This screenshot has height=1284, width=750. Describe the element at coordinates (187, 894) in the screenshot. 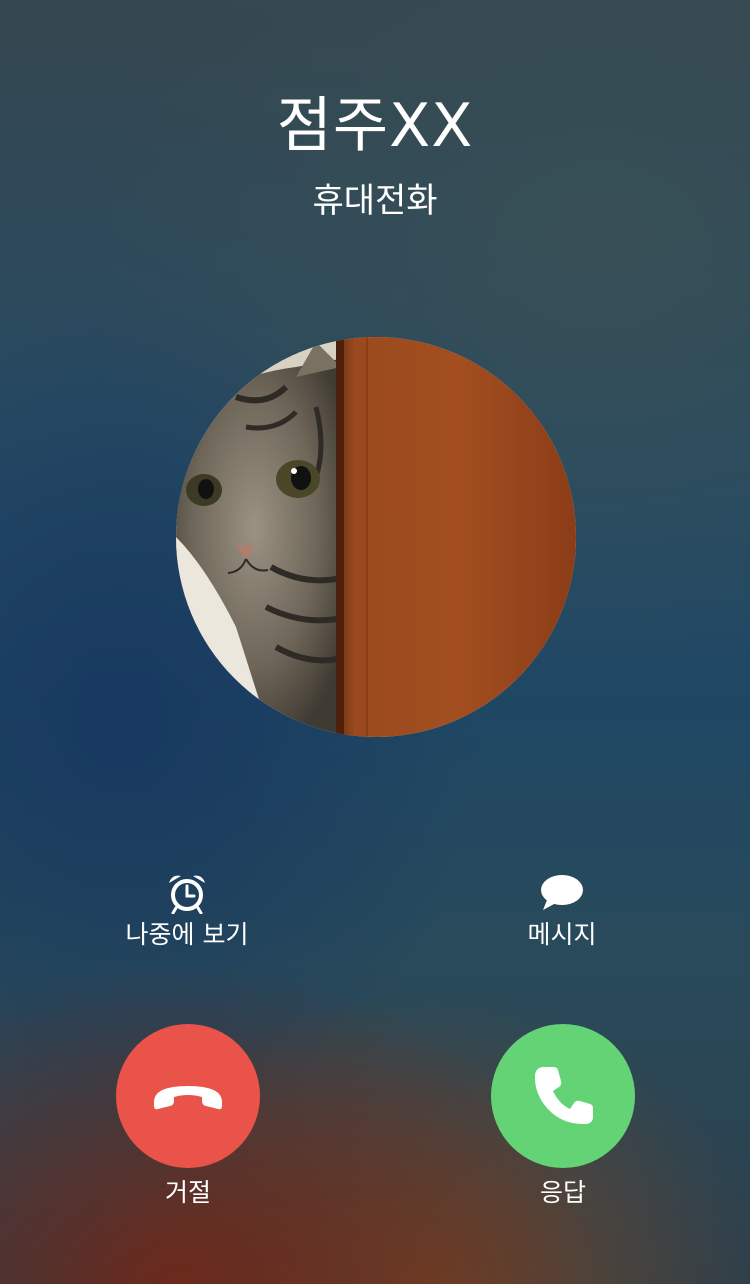

I see `alarm-clock-icon` at that location.